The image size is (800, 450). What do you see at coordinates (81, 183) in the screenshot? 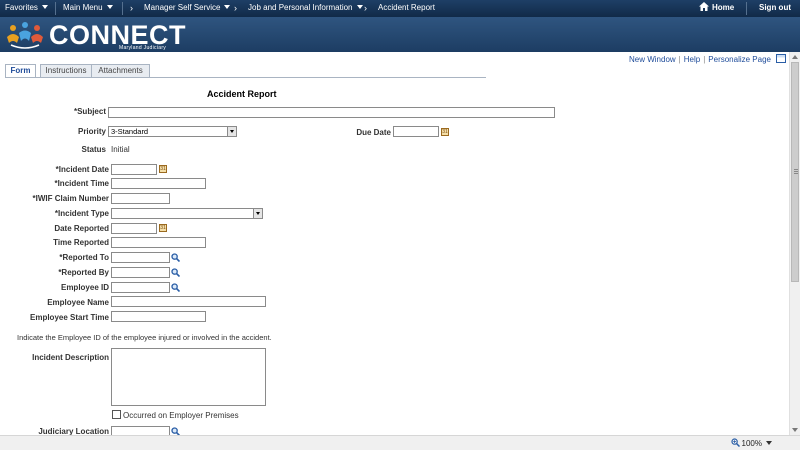
I see `incident-time-label: *Incident Time` at bounding box center [81, 183].